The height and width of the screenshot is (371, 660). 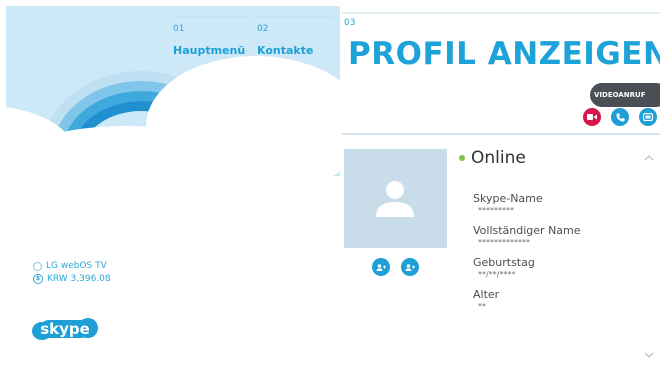 I want to click on breadcrumb-label: Hauptmenü, so click(x=209, y=50).